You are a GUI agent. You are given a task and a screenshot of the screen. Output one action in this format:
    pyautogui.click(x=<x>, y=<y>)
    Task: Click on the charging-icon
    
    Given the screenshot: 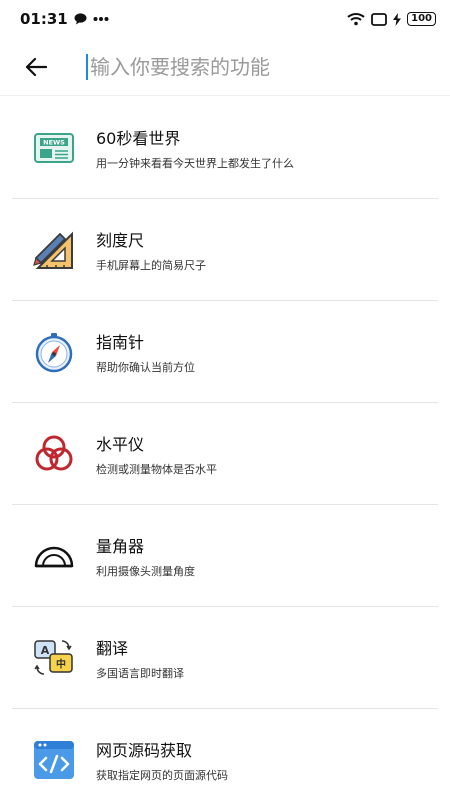 What is the action you would take?
    pyautogui.click(x=397, y=19)
    